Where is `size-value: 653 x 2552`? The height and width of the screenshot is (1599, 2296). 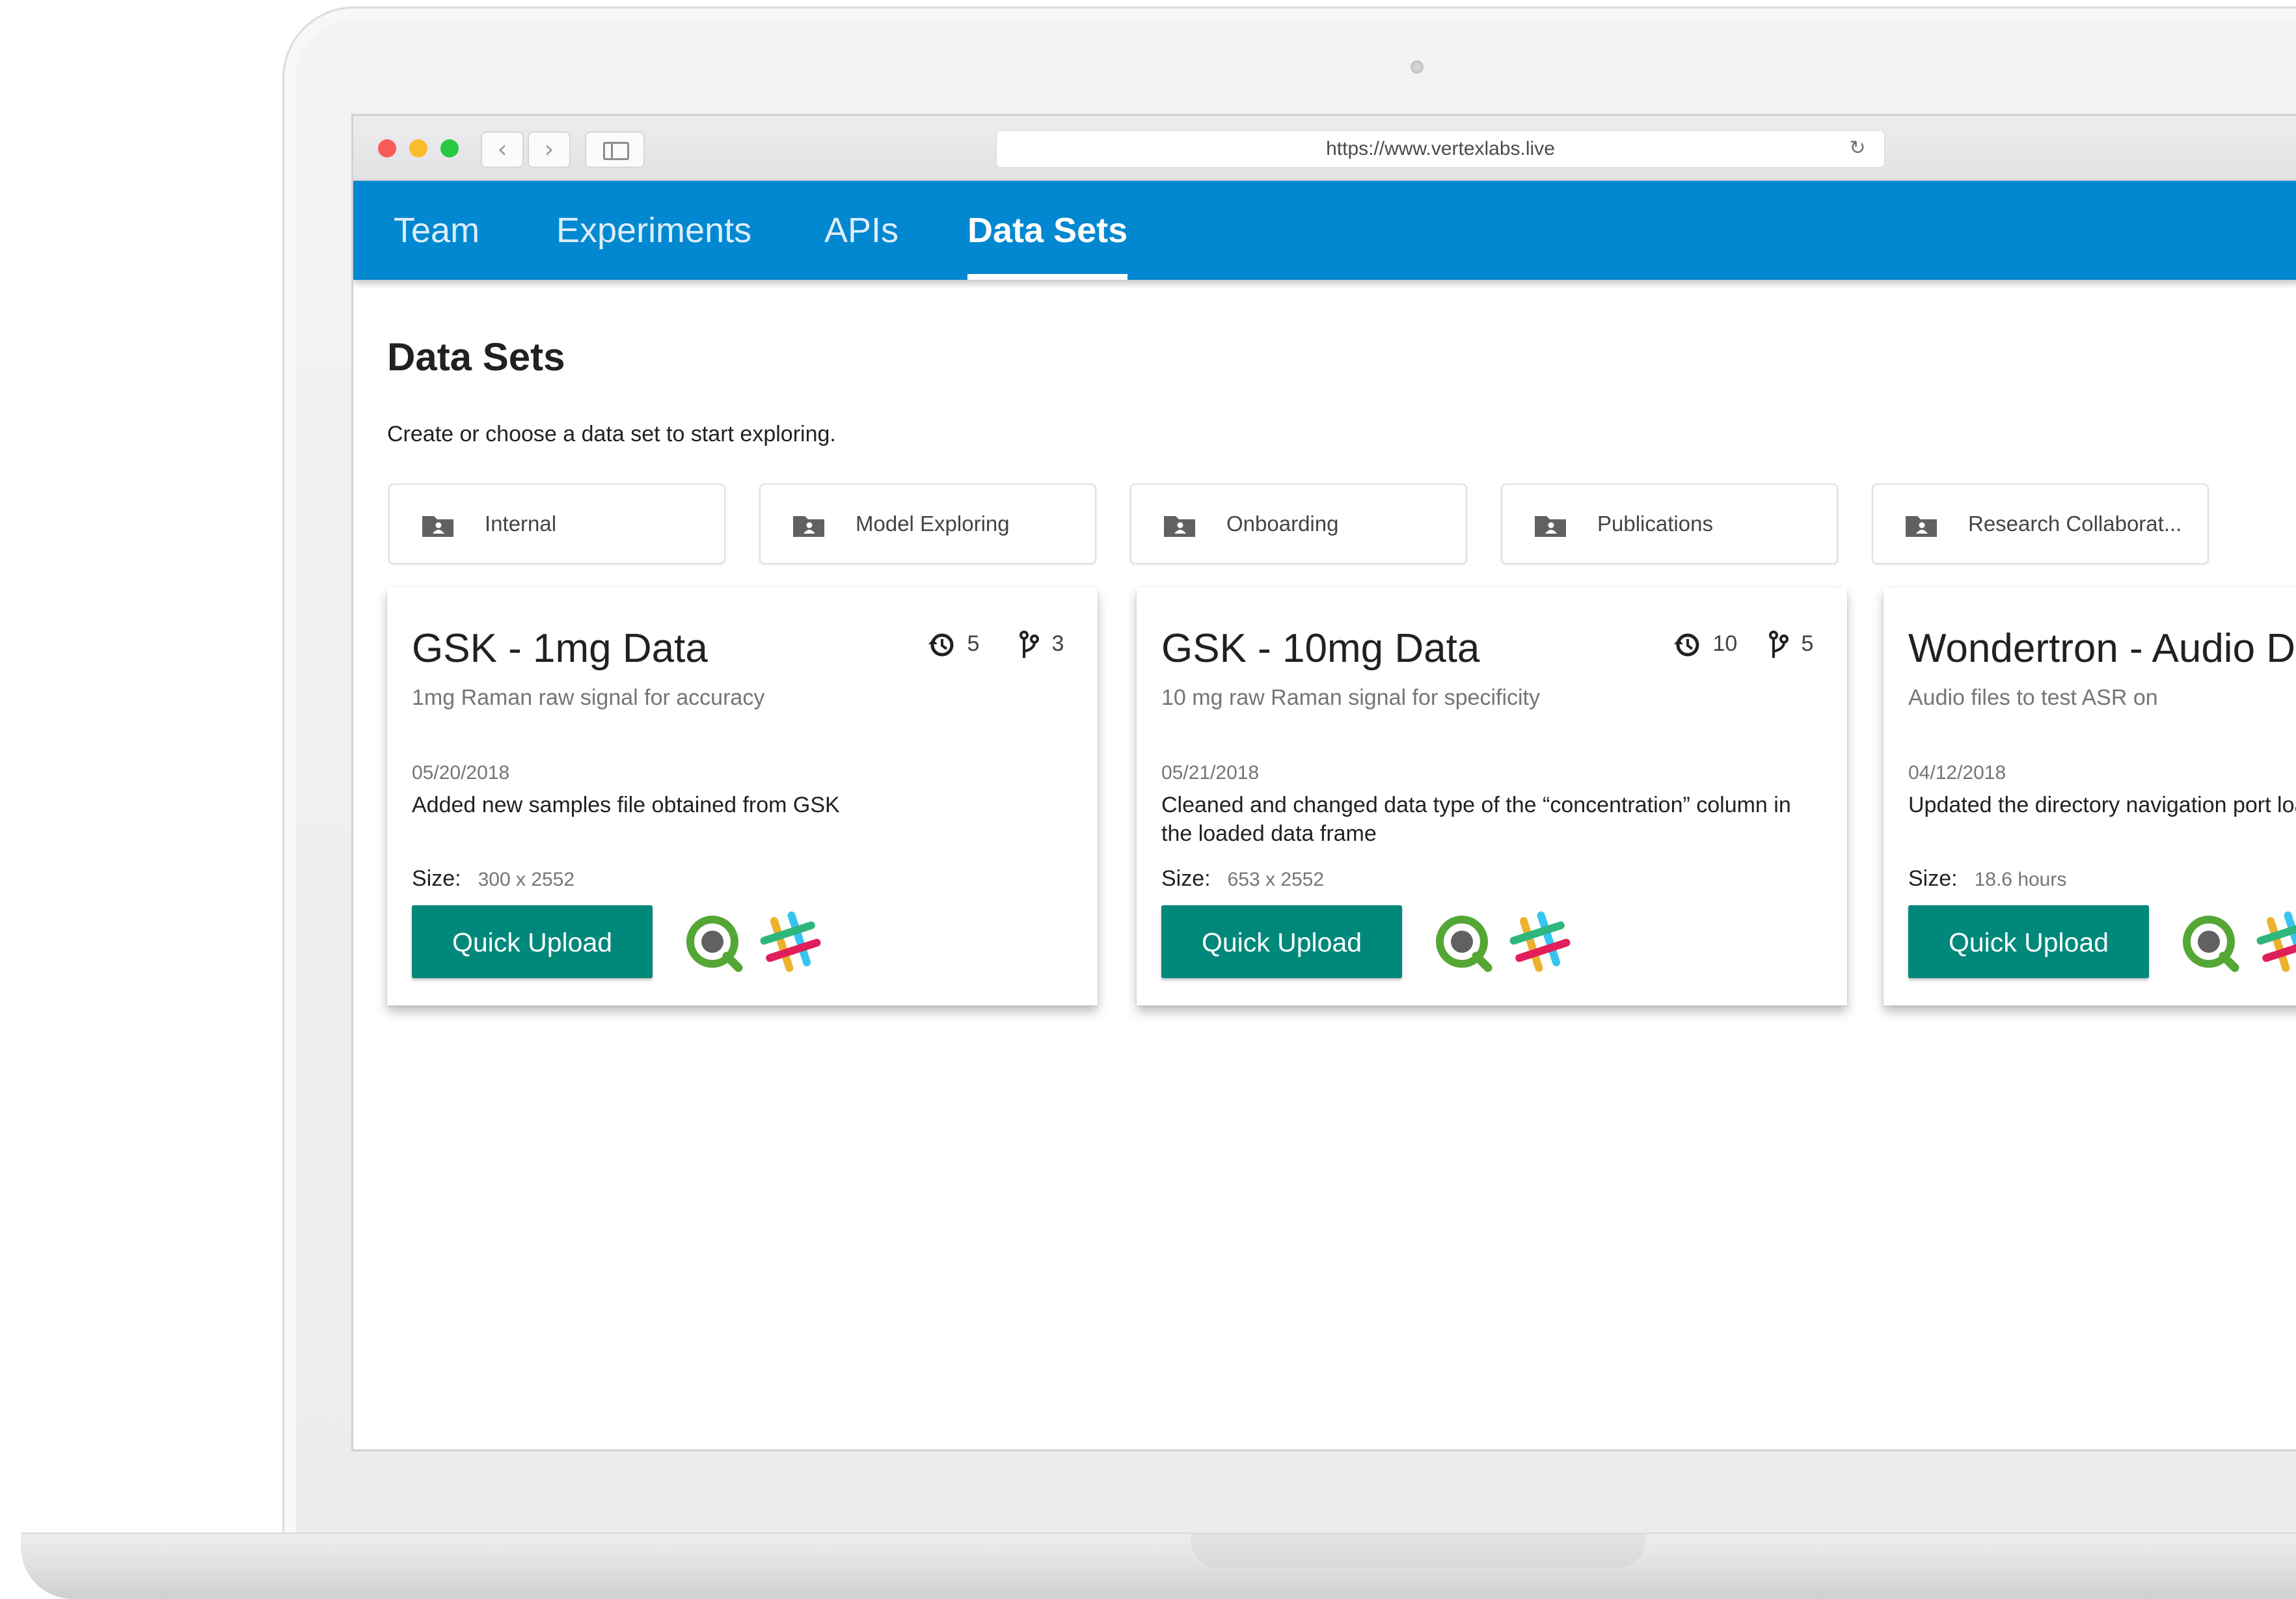
size-value: 653 x 2552 is located at coordinates (1276, 880).